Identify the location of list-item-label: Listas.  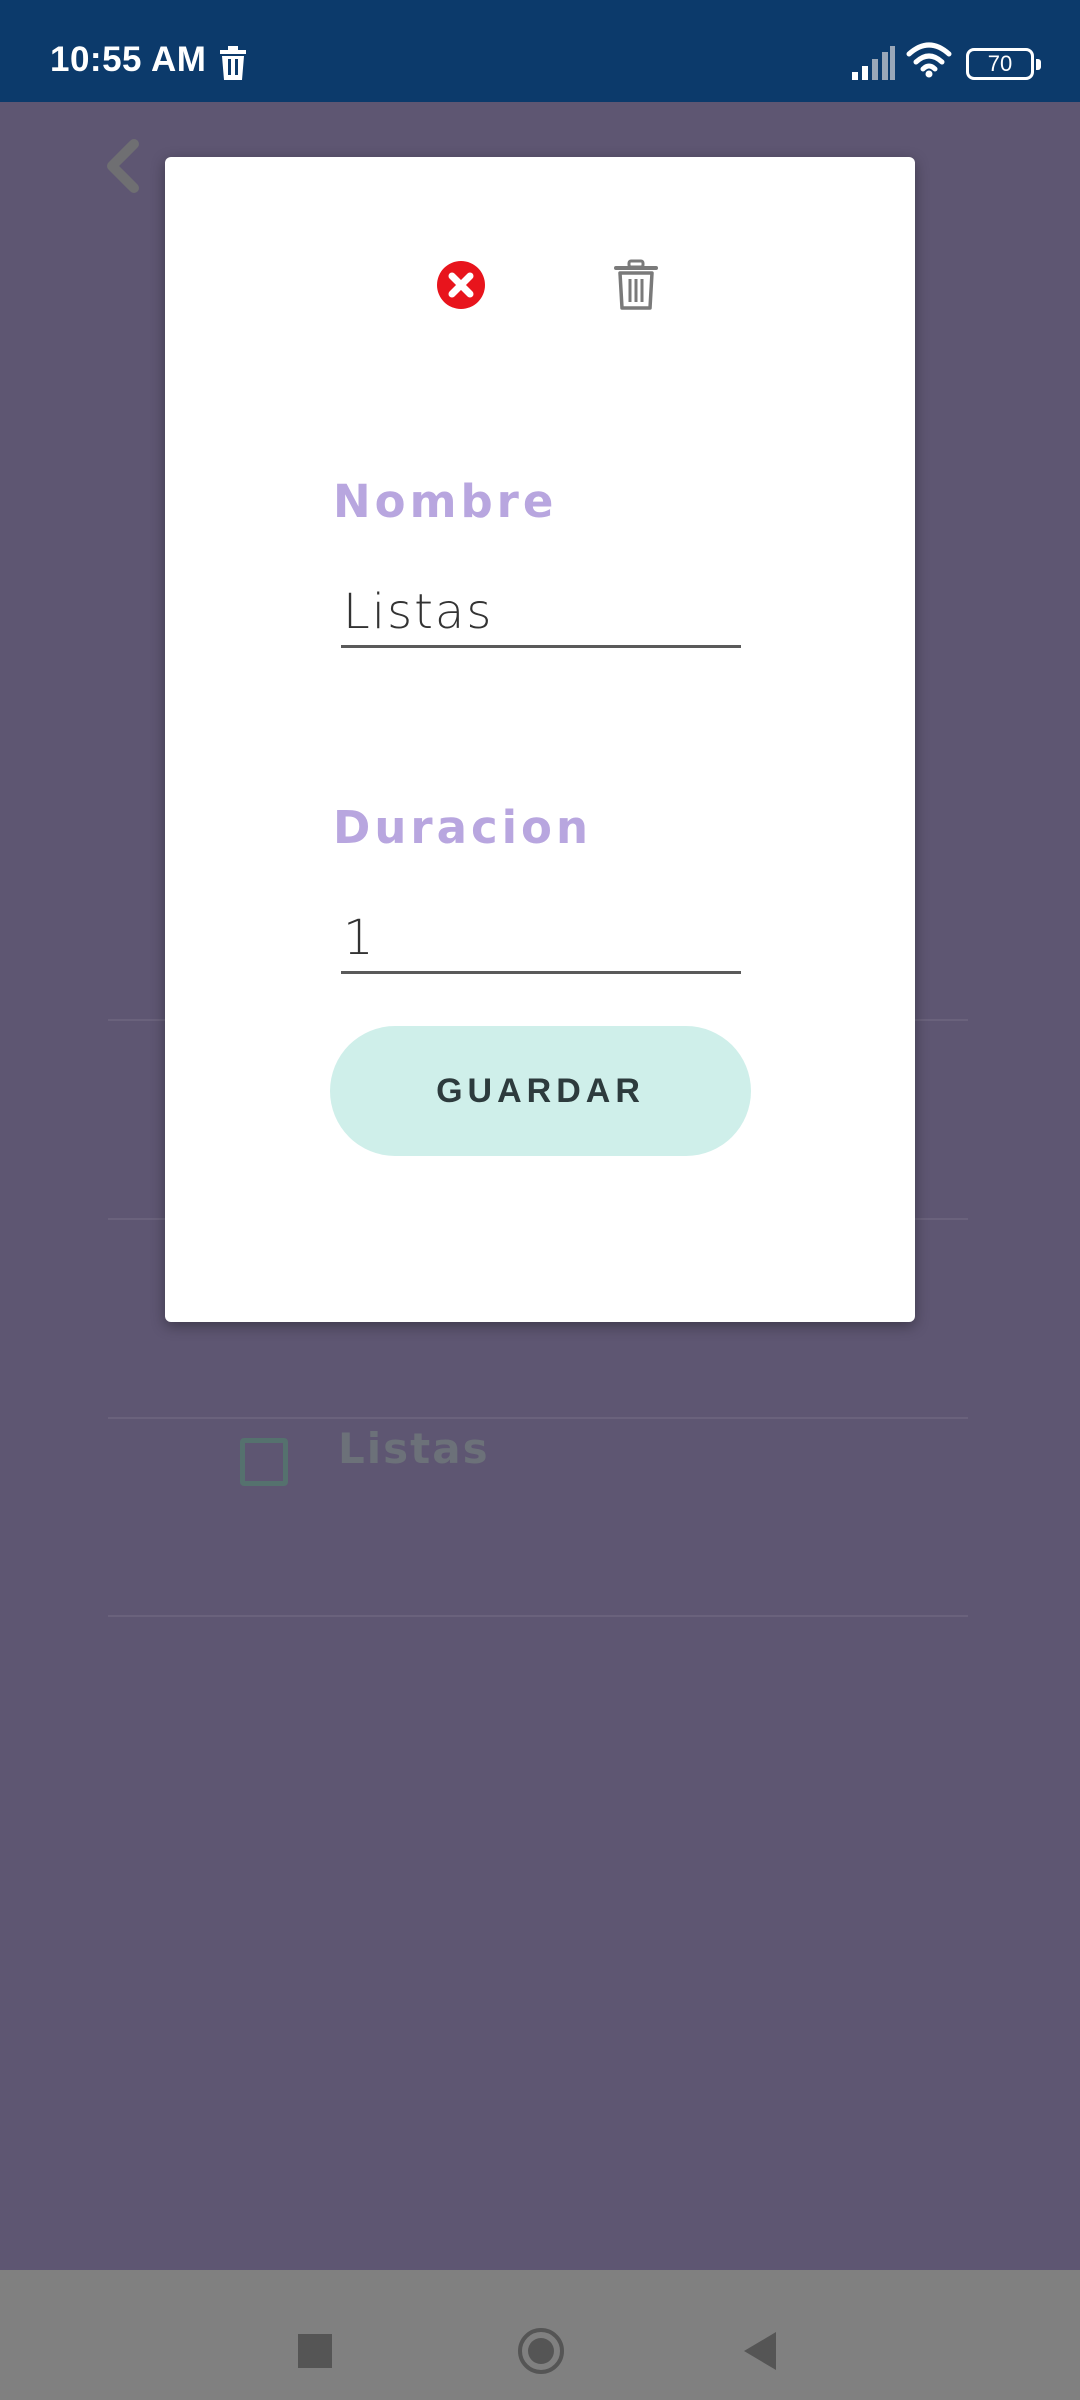
(414, 1448).